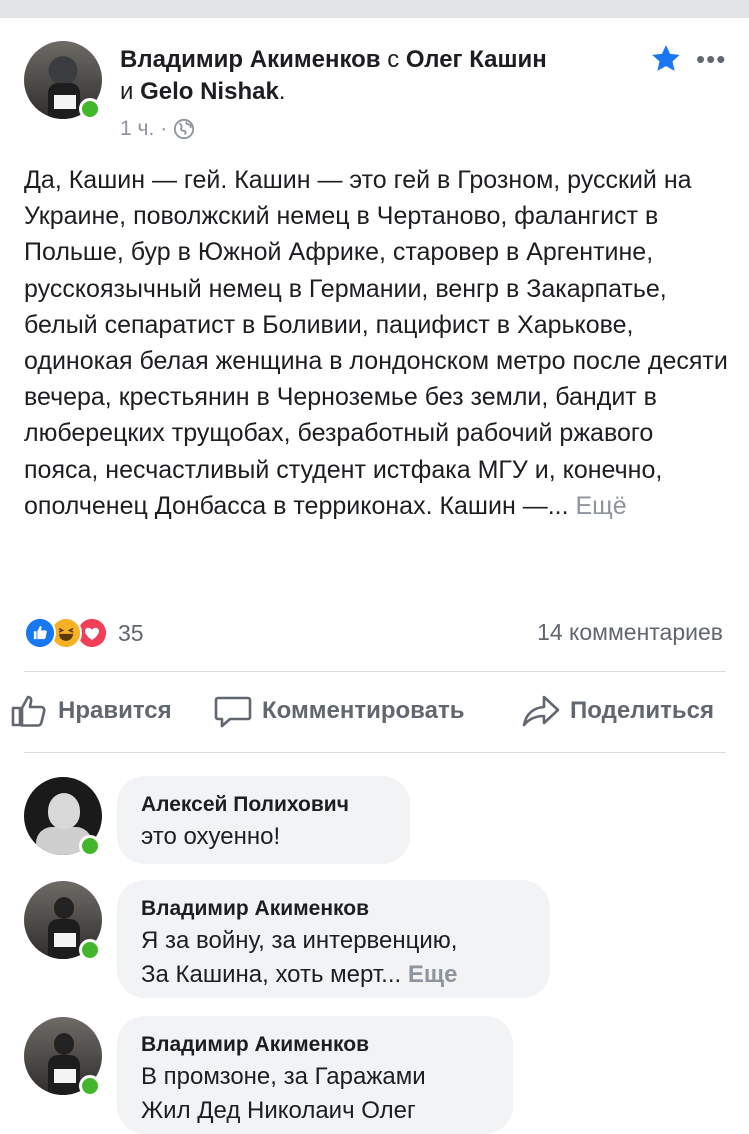 The height and width of the screenshot is (1134, 749). Describe the element at coordinates (299, 940) in the screenshot. I see `comment-text-line: Я за войну, за интервенцию,` at that location.